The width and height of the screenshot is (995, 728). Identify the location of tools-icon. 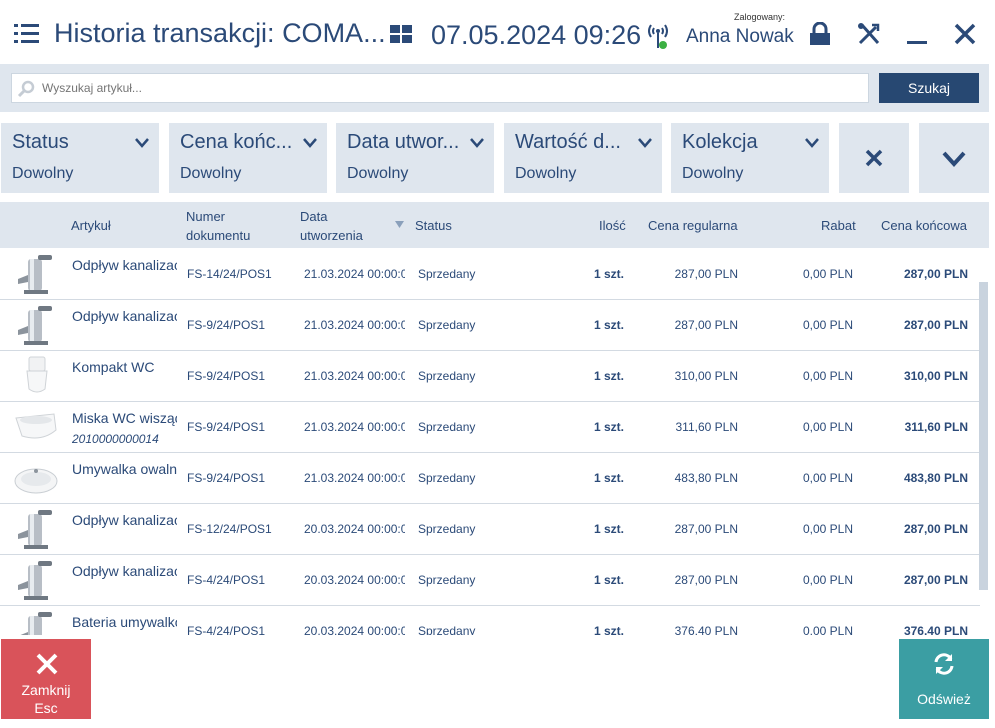
(869, 34).